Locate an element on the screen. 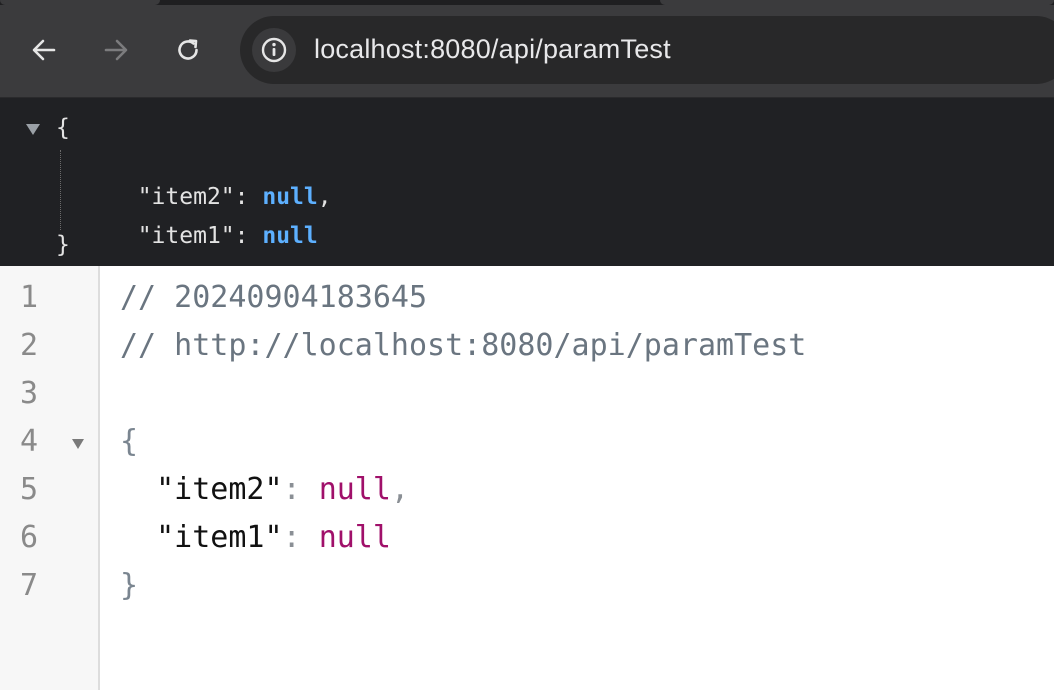 This screenshot has height=690, width=1054. code-key: "item2" is located at coordinates (219, 489).